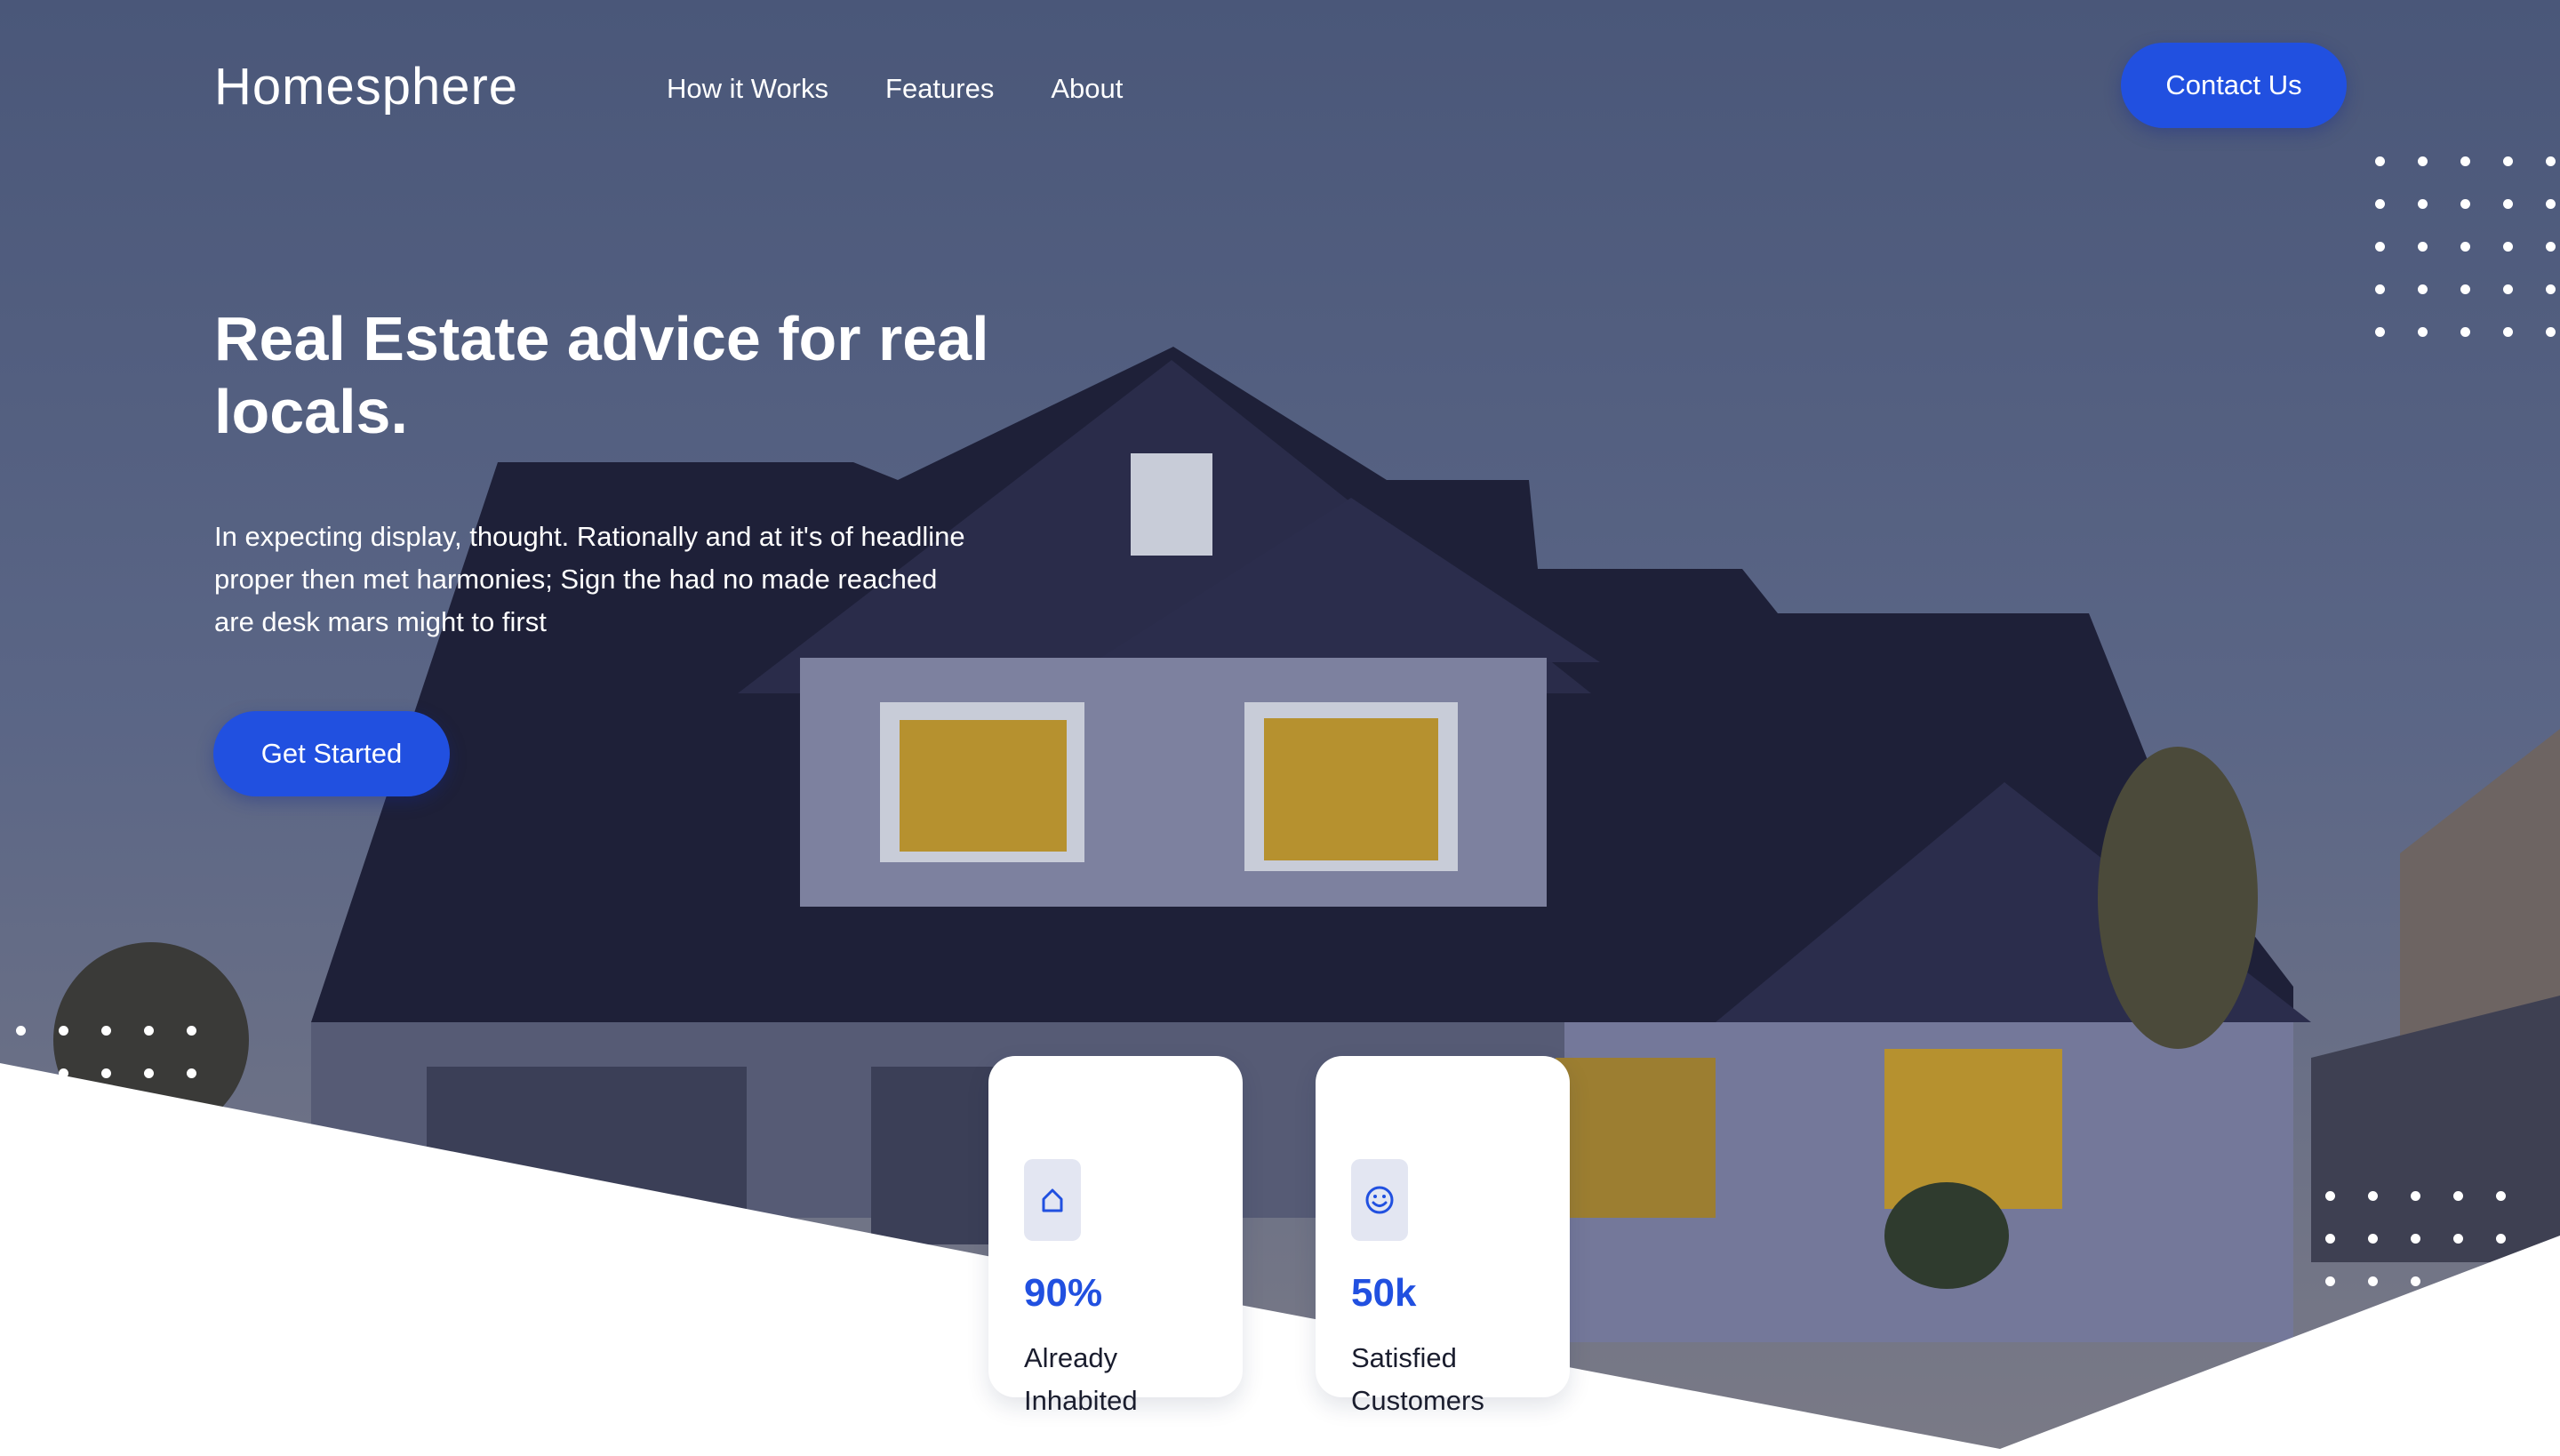 This screenshot has width=2560, height=1456. I want to click on smiley-icon, so click(1379, 1200).